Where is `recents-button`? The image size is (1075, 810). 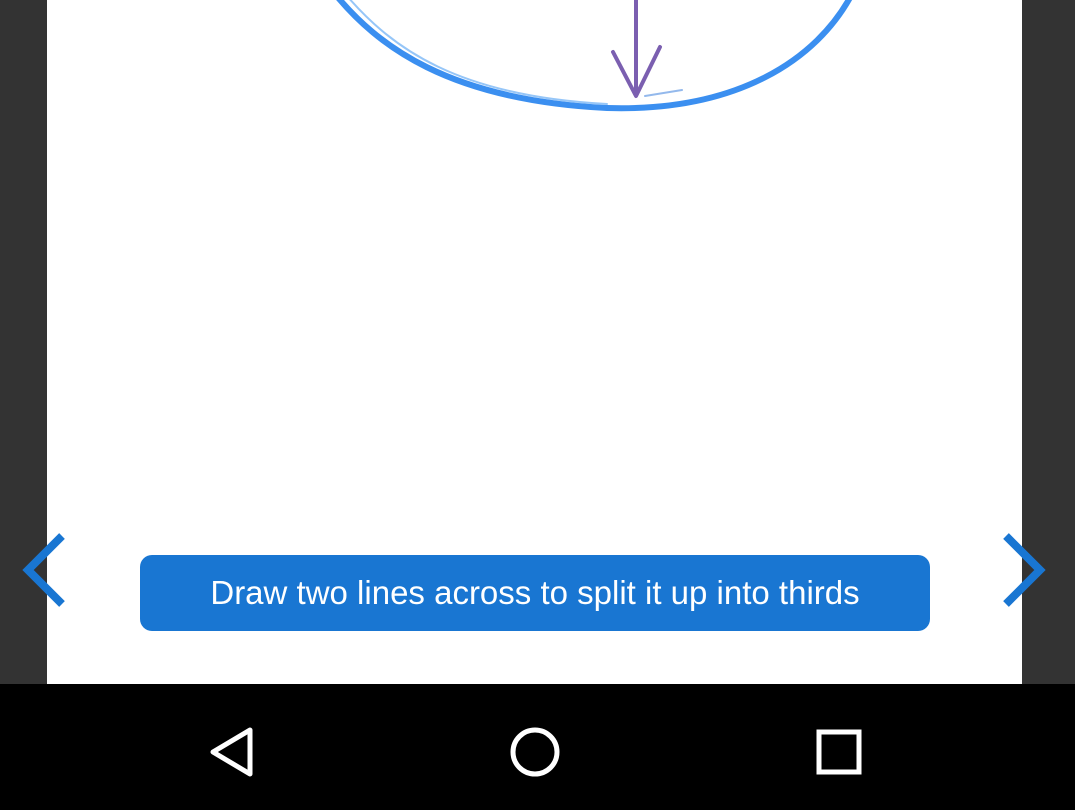
recents-button is located at coordinates (839, 752).